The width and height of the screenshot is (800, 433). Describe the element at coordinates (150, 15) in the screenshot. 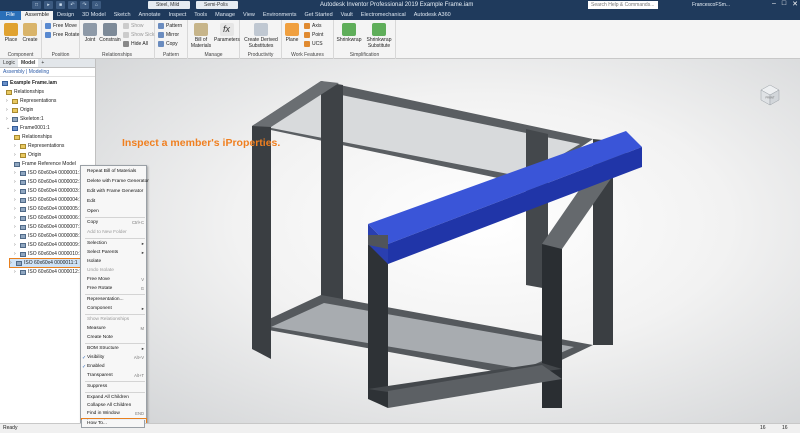

I see `tab-annotate: Annotate` at that location.